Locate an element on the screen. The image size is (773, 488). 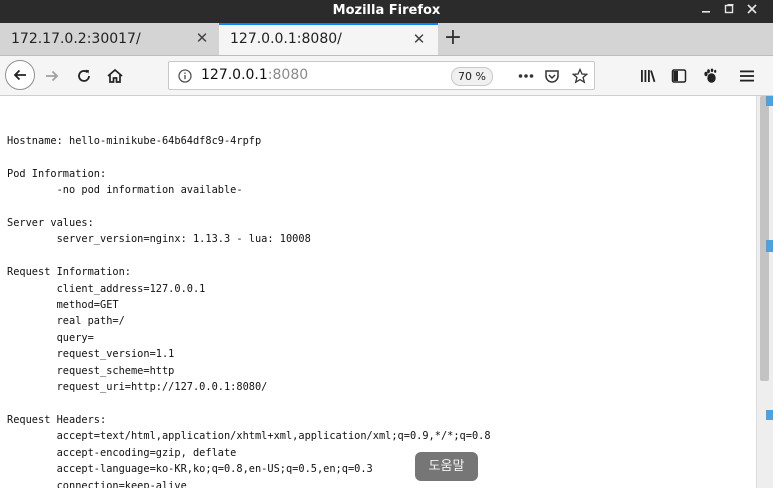
hamburger-menu-icon is located at coordinates (747, 76).